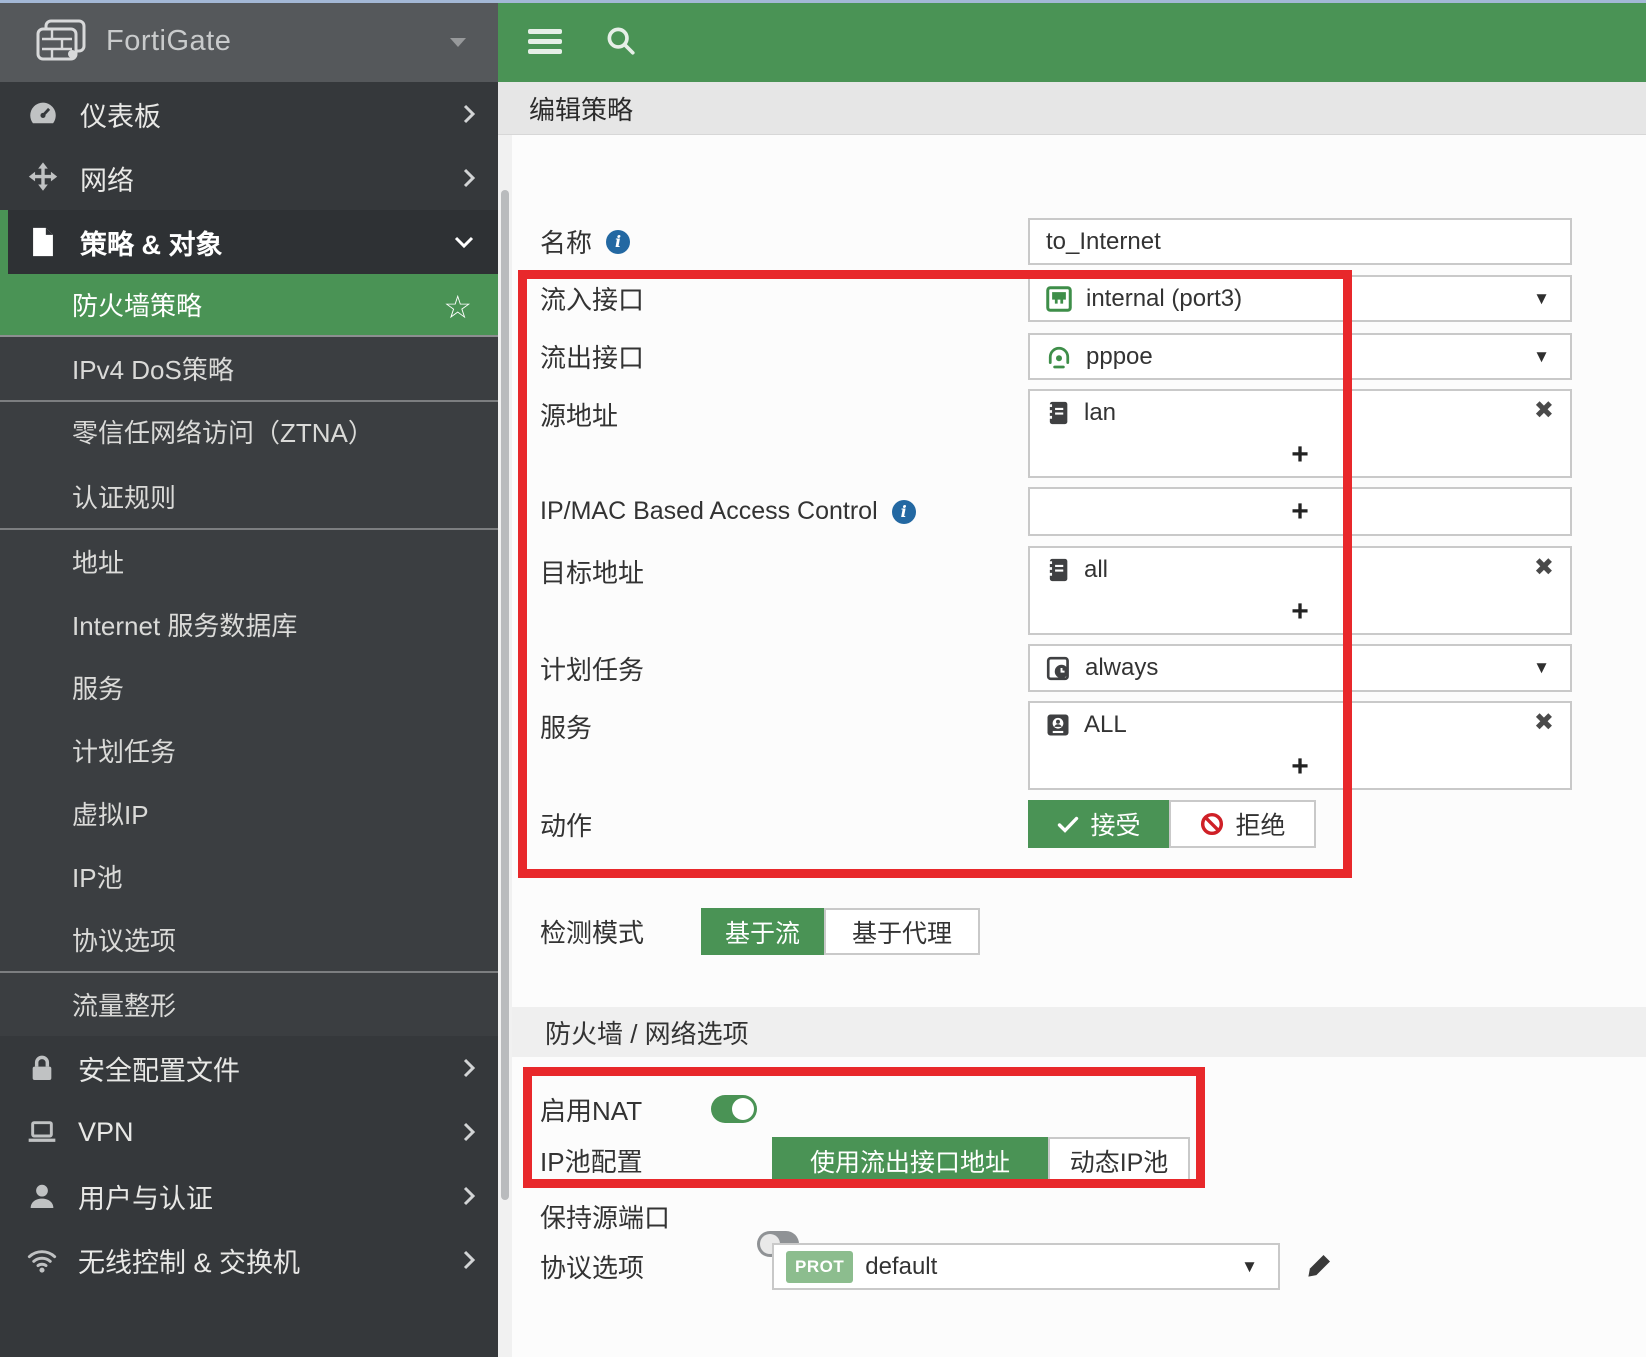 The width and height of the screenshot is (1646, 1357). What do you see at coordinates (249, 813) in the screenshot?
I see `sidebar-subitem-virtual-ips: 虚拟IP` at bounding box center [249, 813].